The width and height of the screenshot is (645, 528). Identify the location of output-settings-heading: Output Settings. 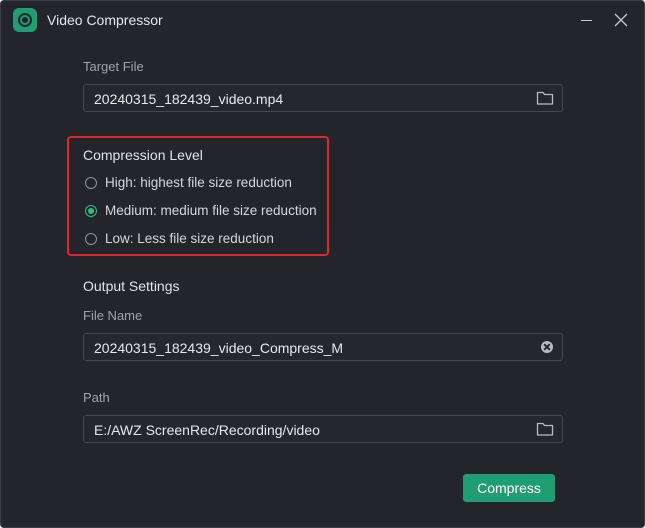
(131, 286).